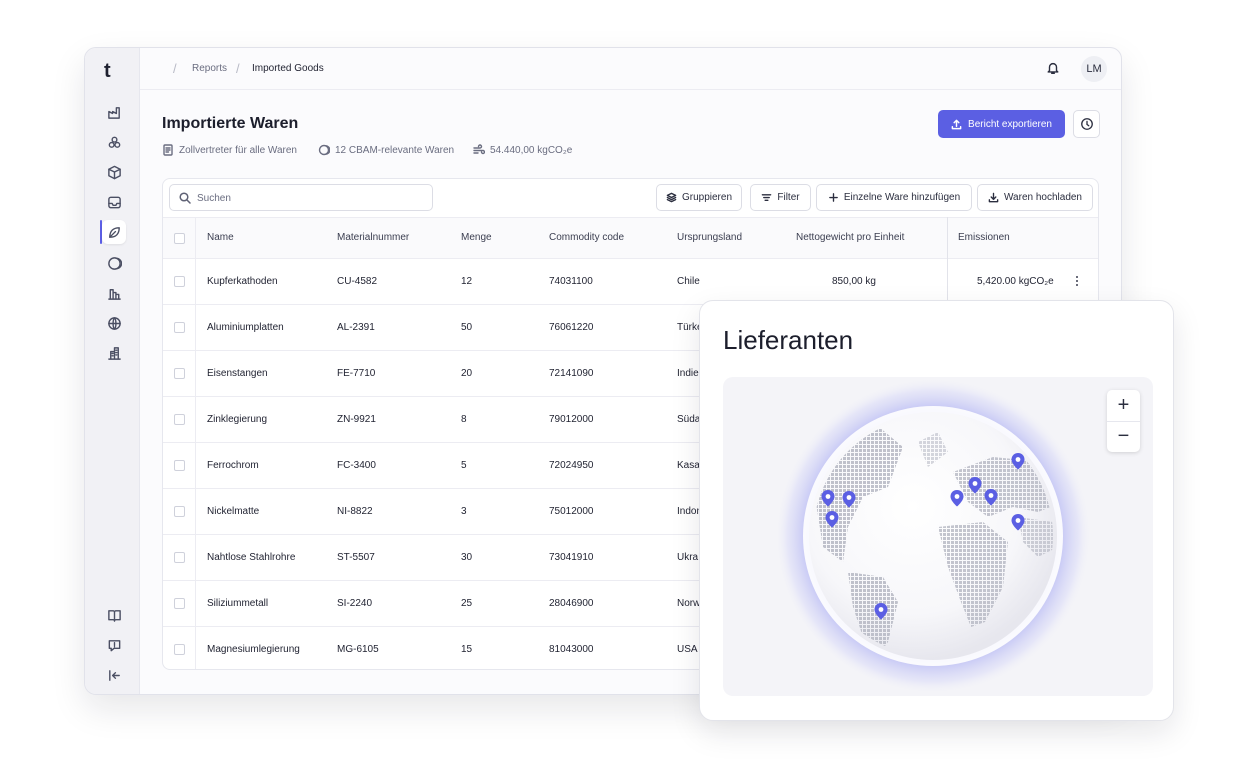 The height and width of the screenshot is (766, 1240). Describe the element at coordinates (464, 511) in the screenshot. I see `cell-quantity: 3` at that location.